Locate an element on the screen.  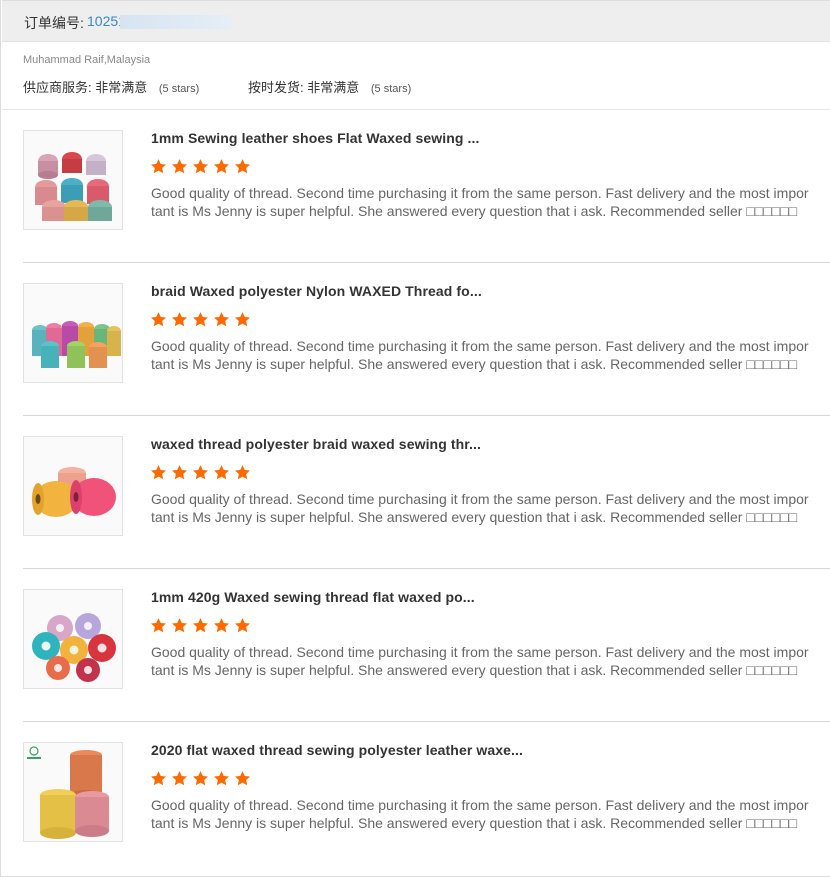
order-header: 订单编号: 10251 is located at coordinates (416, 21).